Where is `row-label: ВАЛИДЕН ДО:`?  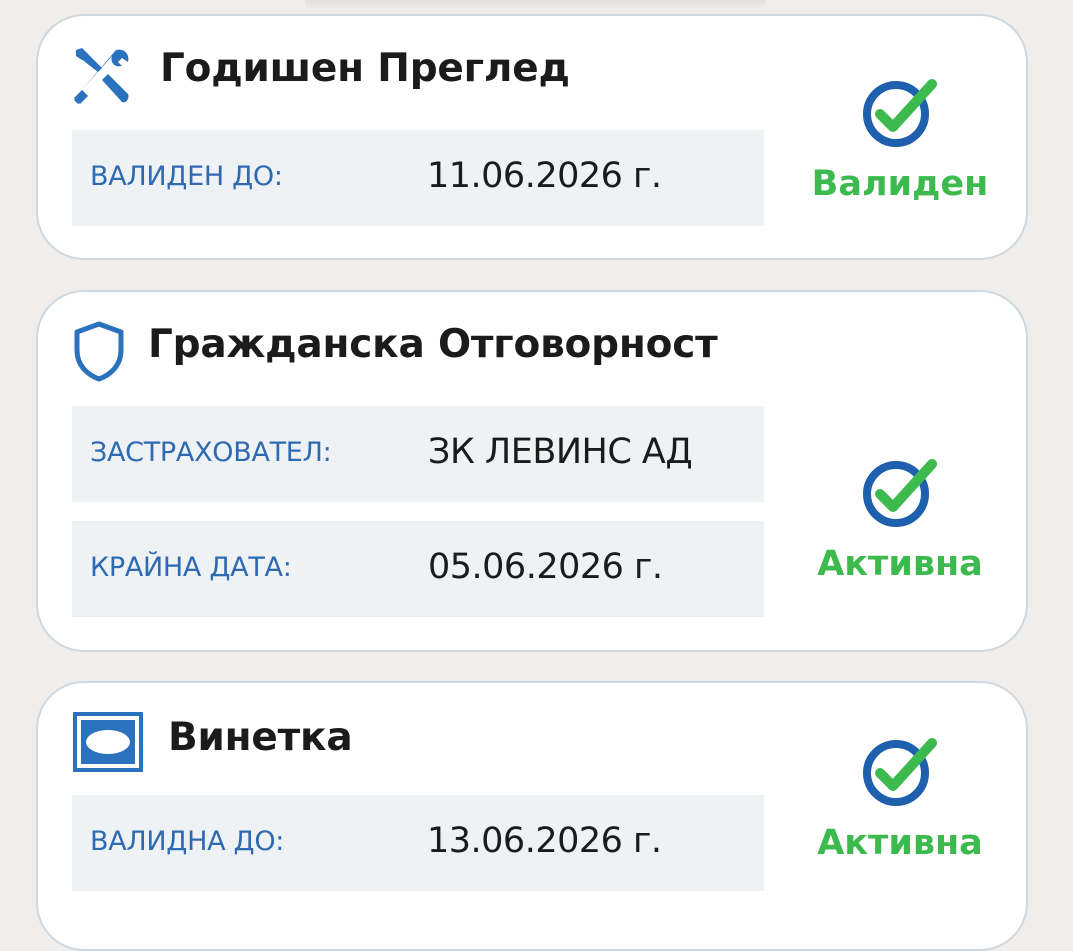
row-label: ВАЛИДЕН ДО: is located at coordinates (186, 176).